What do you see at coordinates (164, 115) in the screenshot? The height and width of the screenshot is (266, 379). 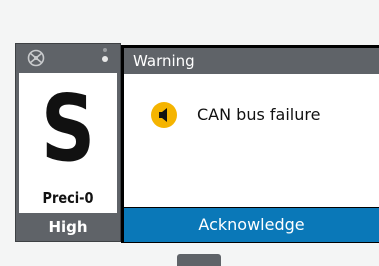 I see `speaker-alarm-icon` at bounding box center [164, 115].